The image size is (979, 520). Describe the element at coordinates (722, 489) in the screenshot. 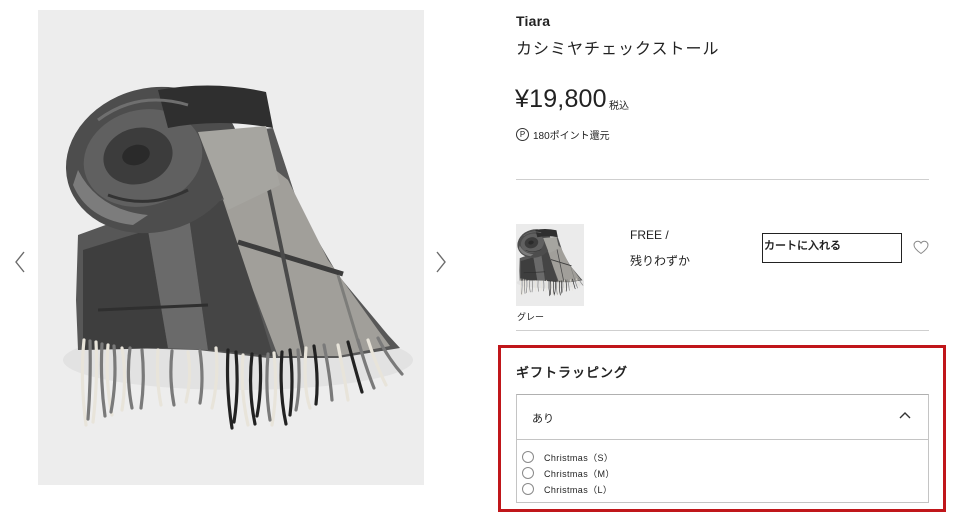

I see `gift-option-christmas-l: Christmas（L）` at that location.